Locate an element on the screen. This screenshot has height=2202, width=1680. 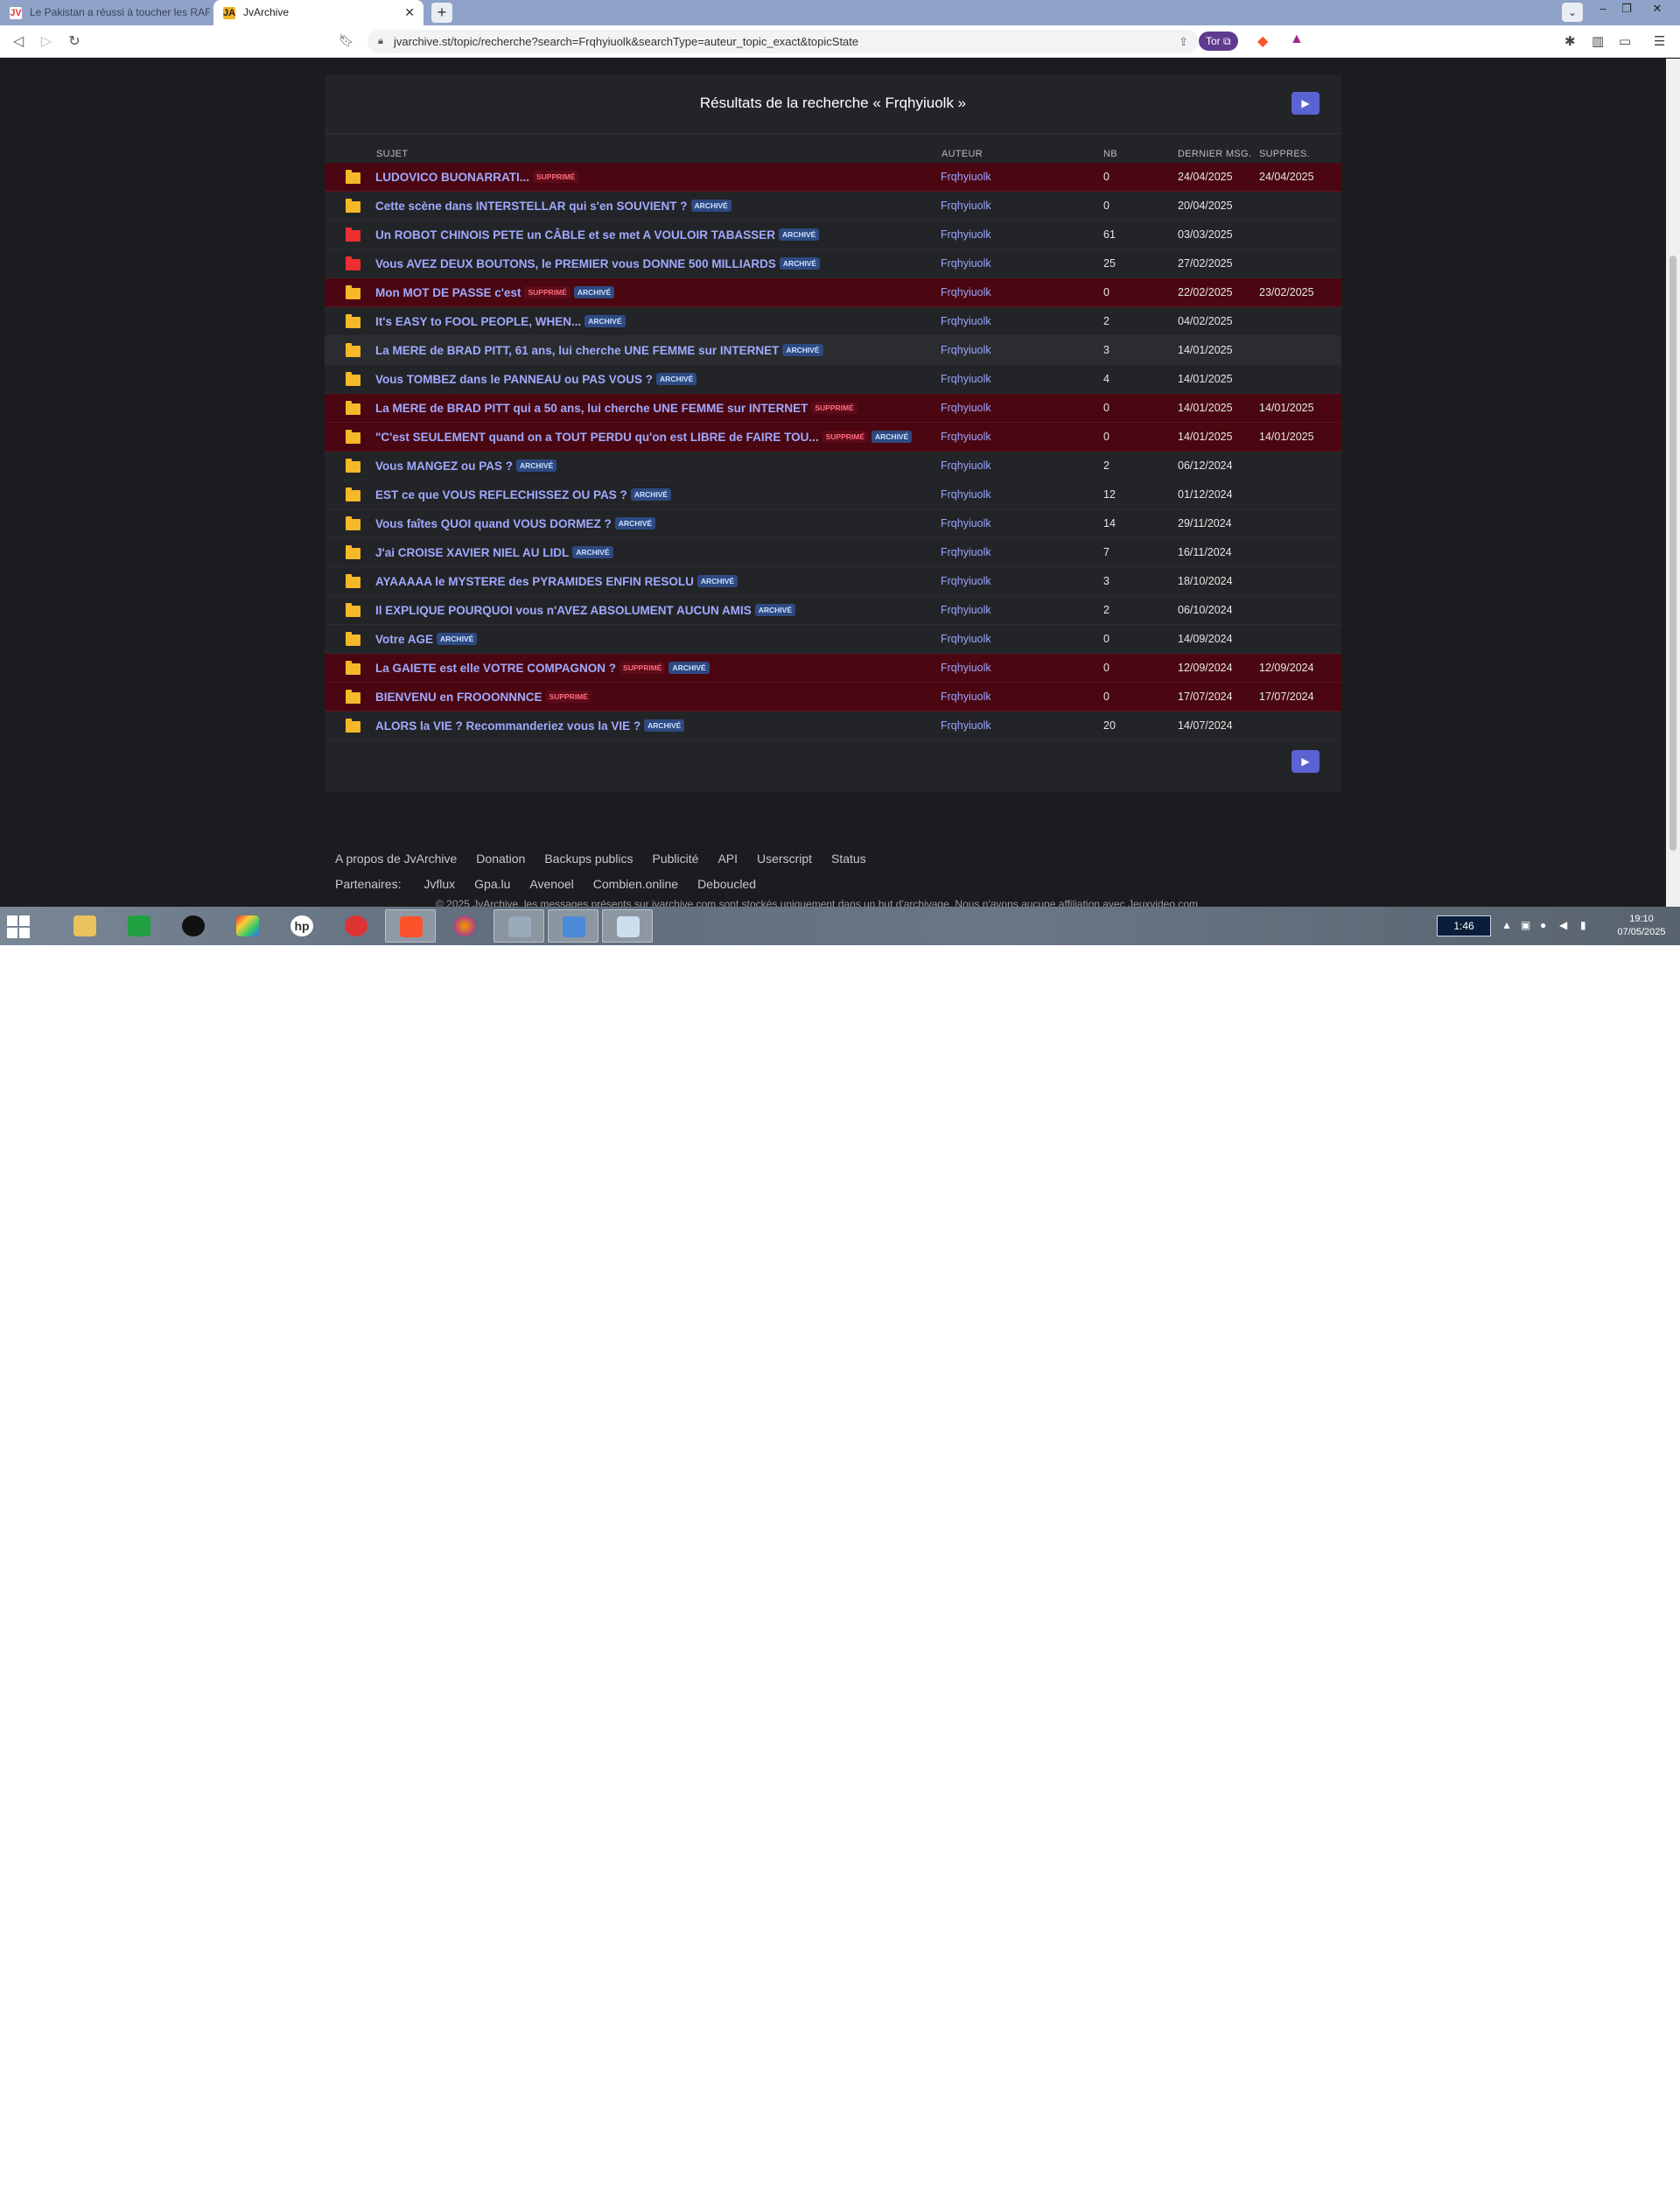
topic-subject: Vous MANGEZ ou PAS ? ARCHIVÉ is located at coordinates (466, 466).